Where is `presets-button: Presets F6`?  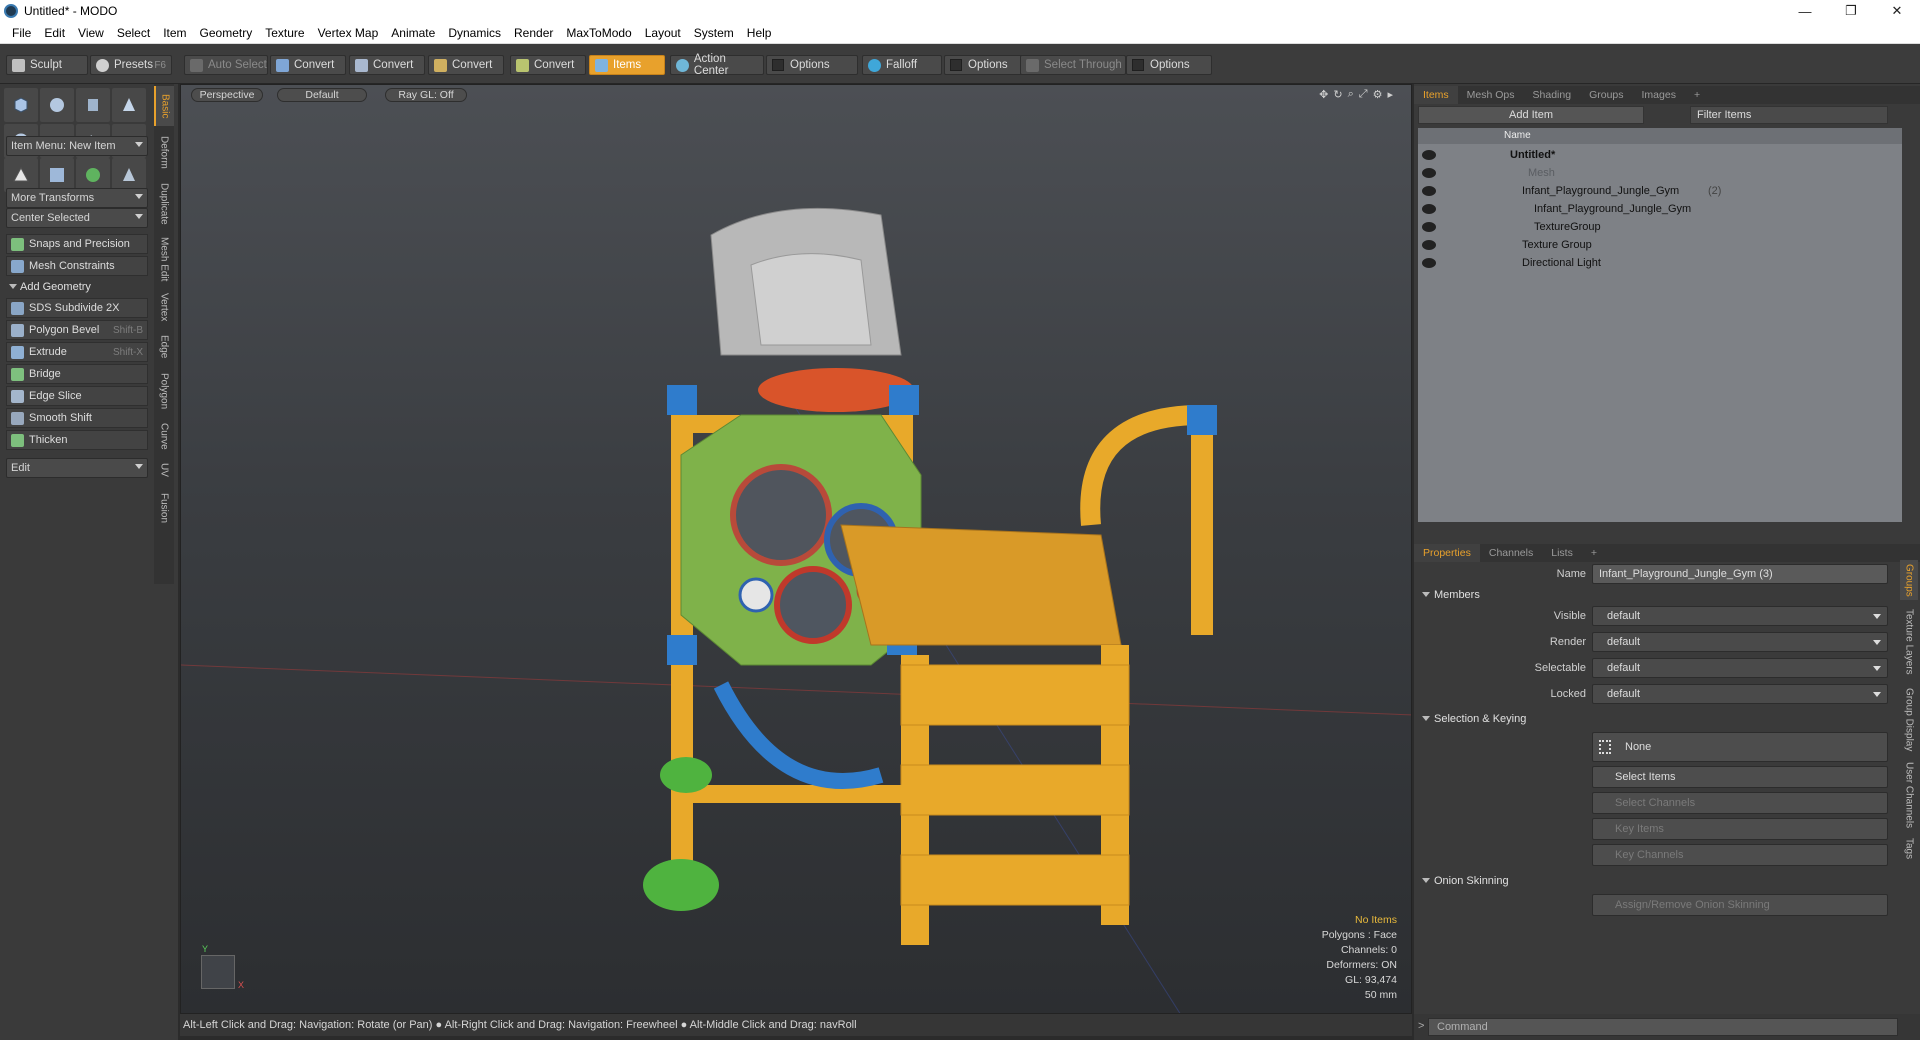 presets-button: Presets F6 is located at coordinates (131, 65).